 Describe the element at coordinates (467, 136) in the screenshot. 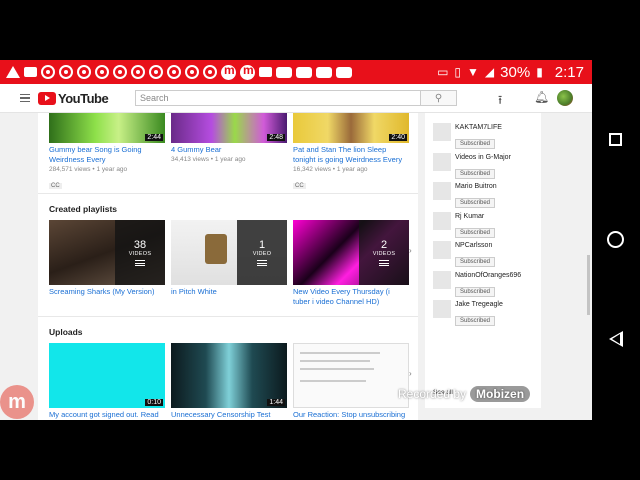

I see `channel-item: KAKTAM7LIFE Subscribed` at that location.